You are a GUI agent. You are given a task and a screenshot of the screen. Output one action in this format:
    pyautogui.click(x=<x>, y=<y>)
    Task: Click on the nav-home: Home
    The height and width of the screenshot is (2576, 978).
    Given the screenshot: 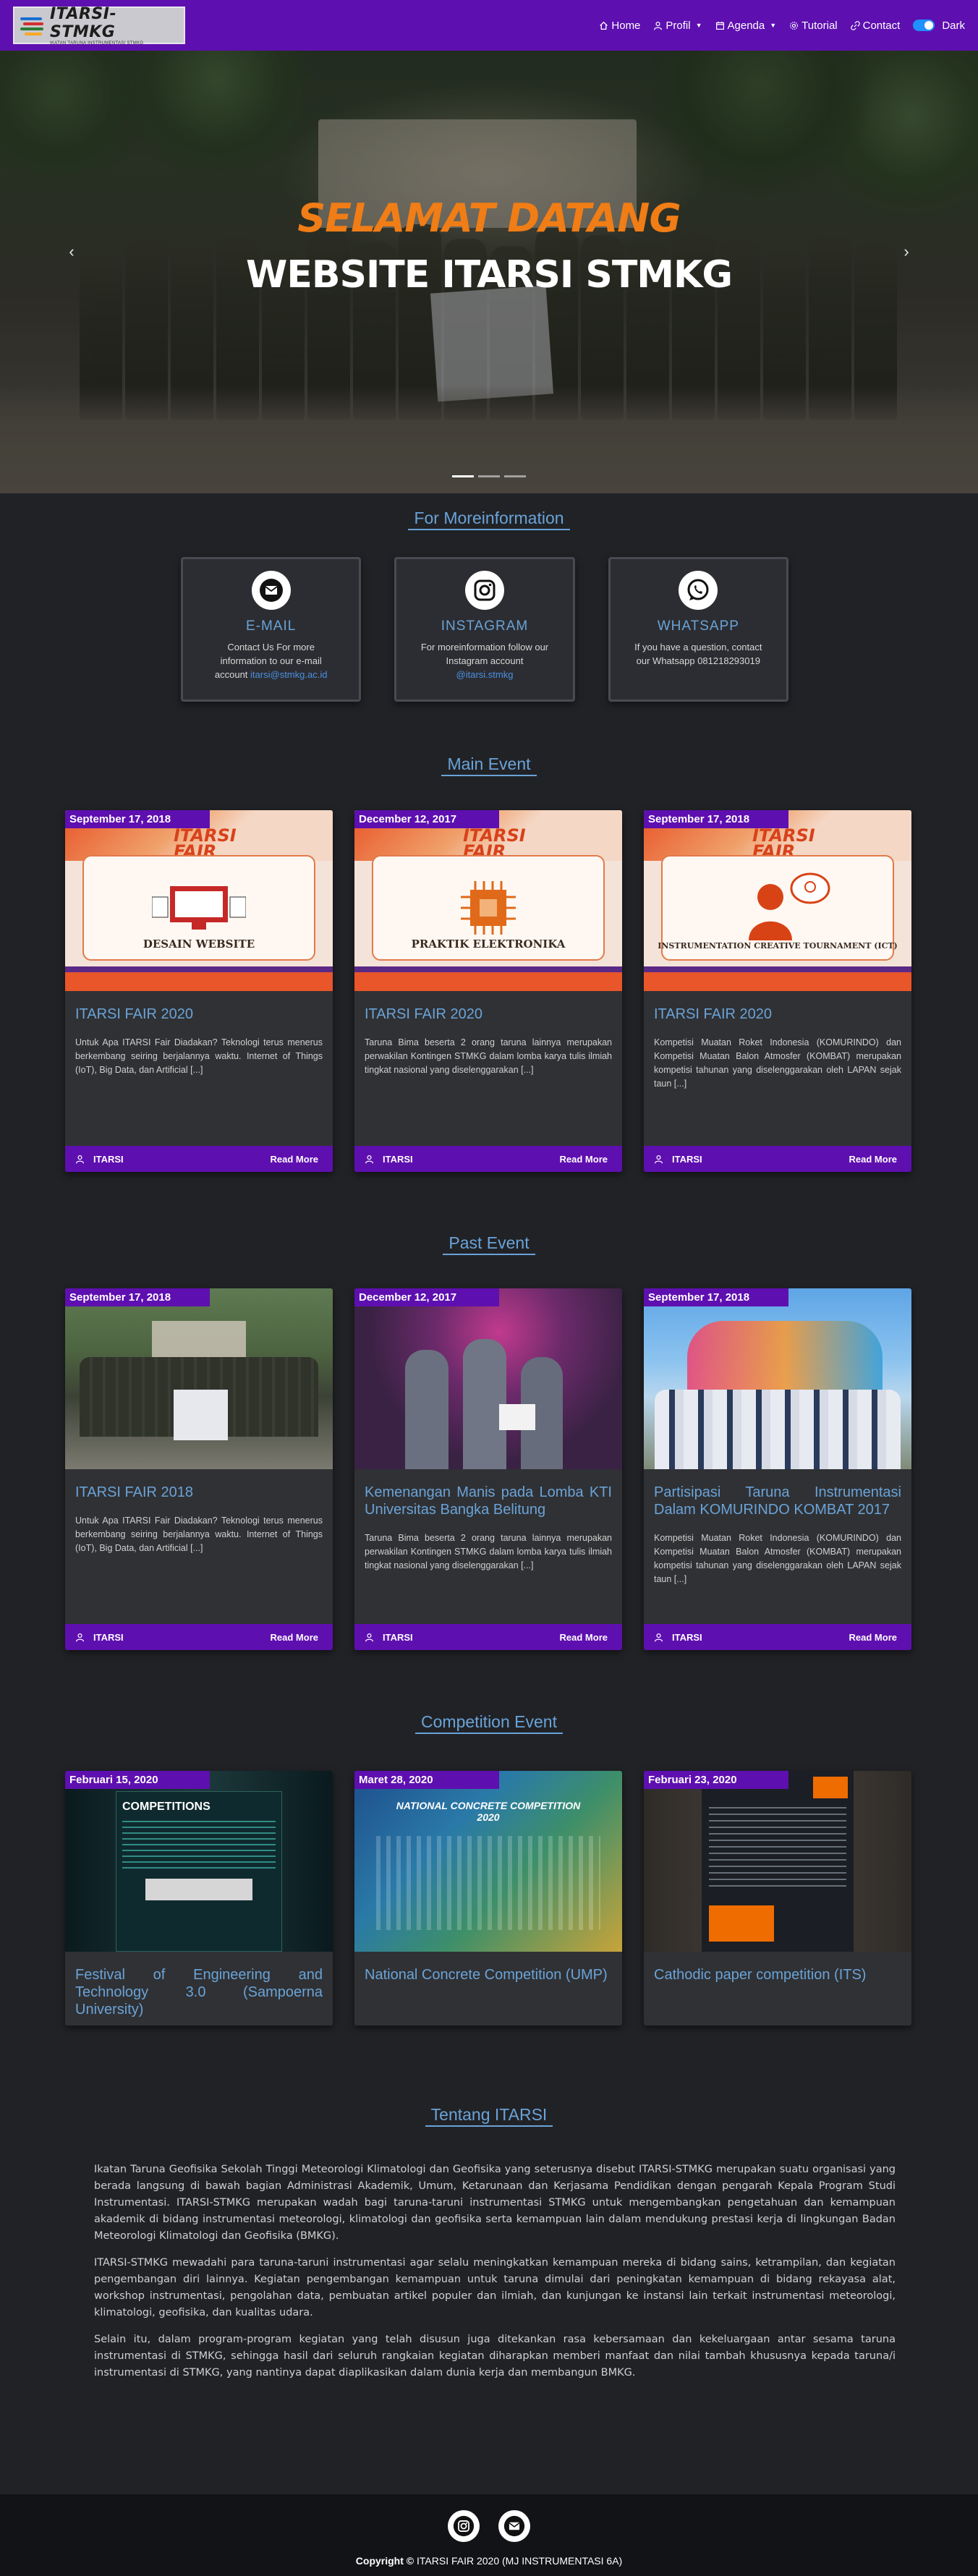 What is the action you would take?
    pyautogui.click(x=619, y=26)
    